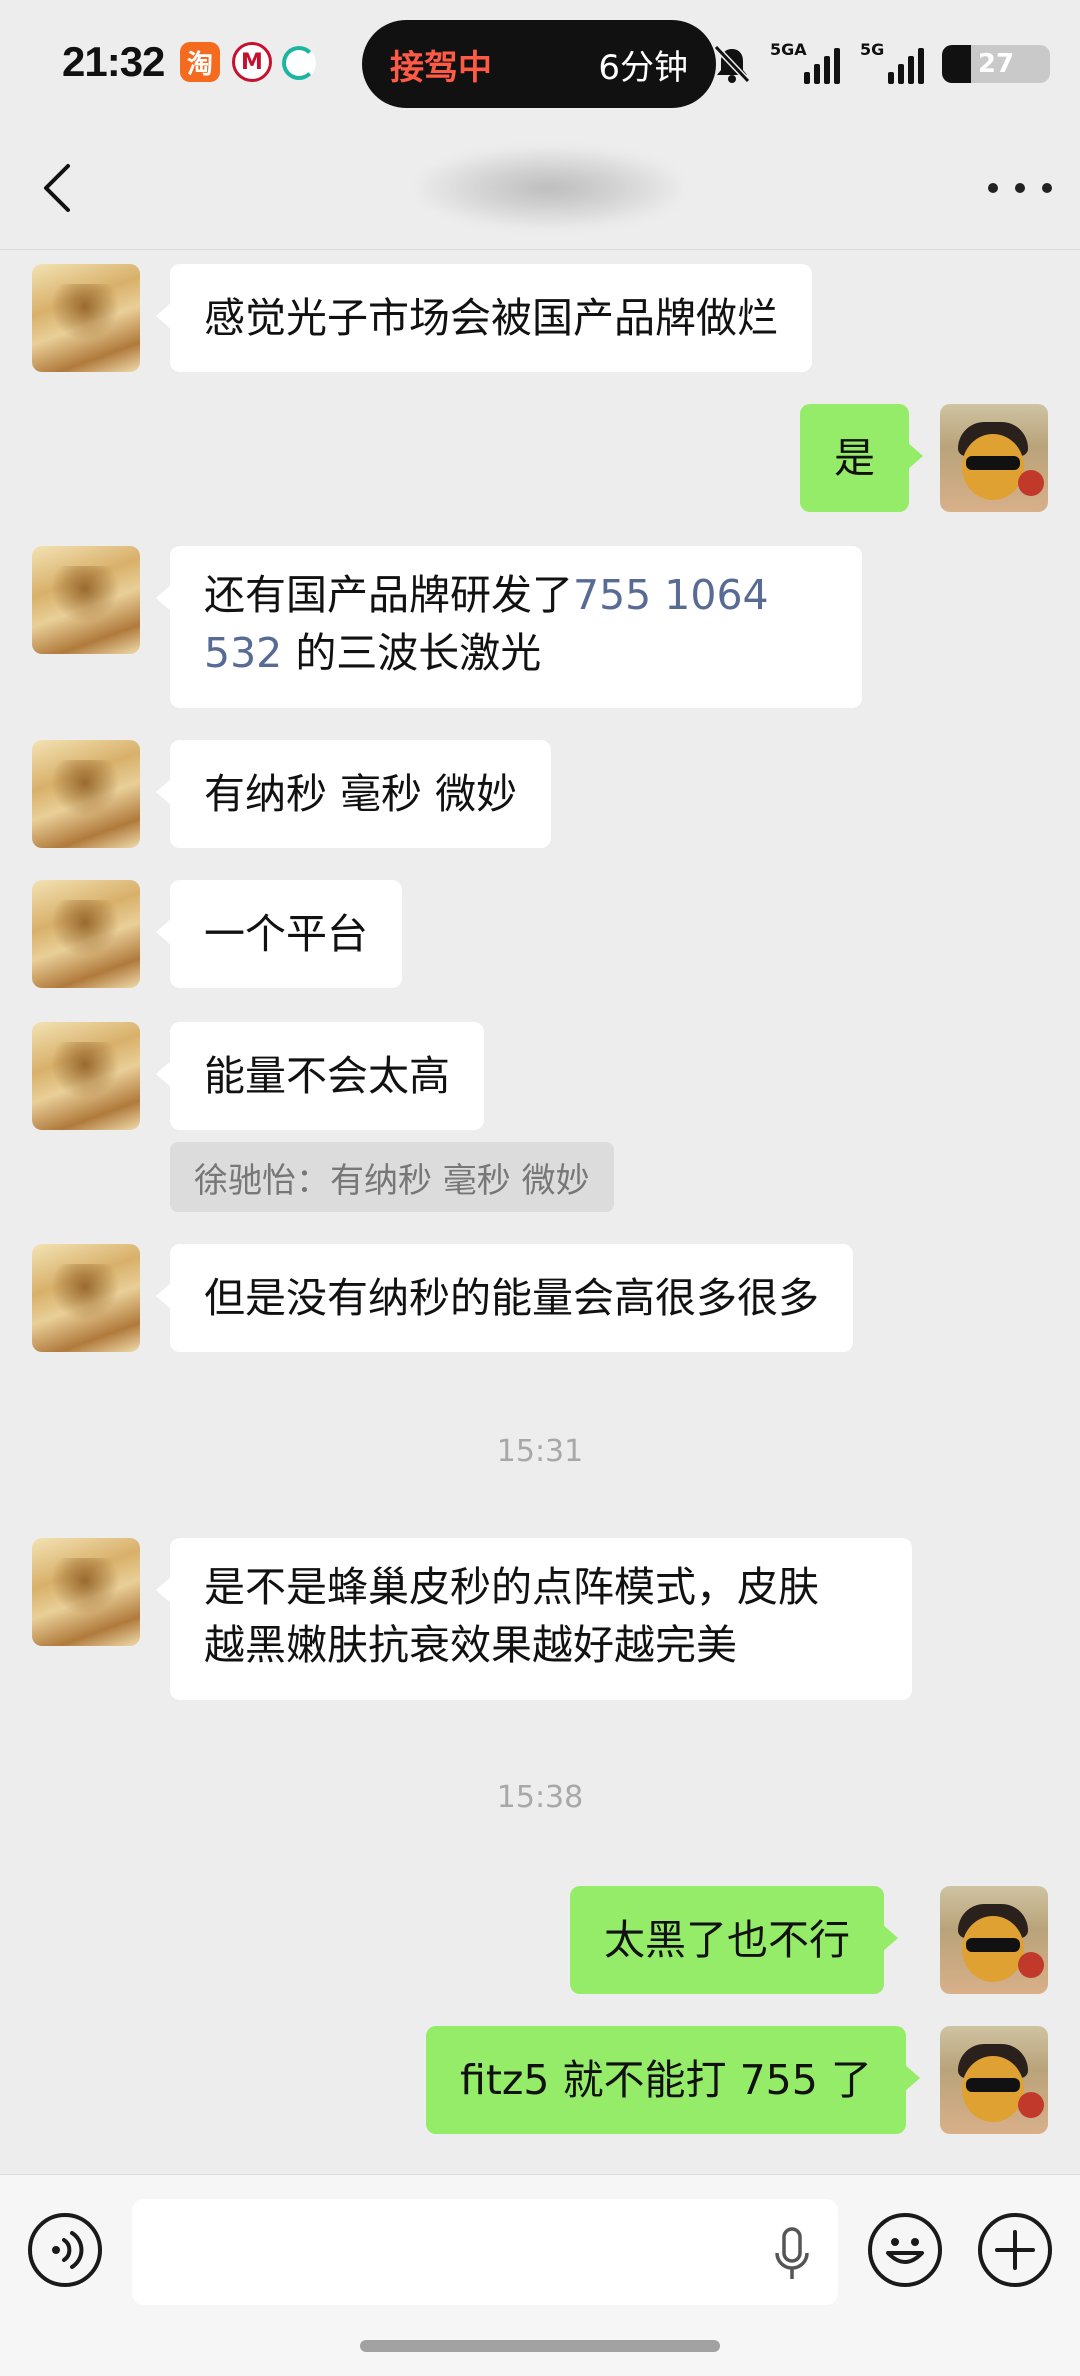  I want to click on message-bubble: 感觉光子市场会被国产品牌做烂, so click(484, 318).